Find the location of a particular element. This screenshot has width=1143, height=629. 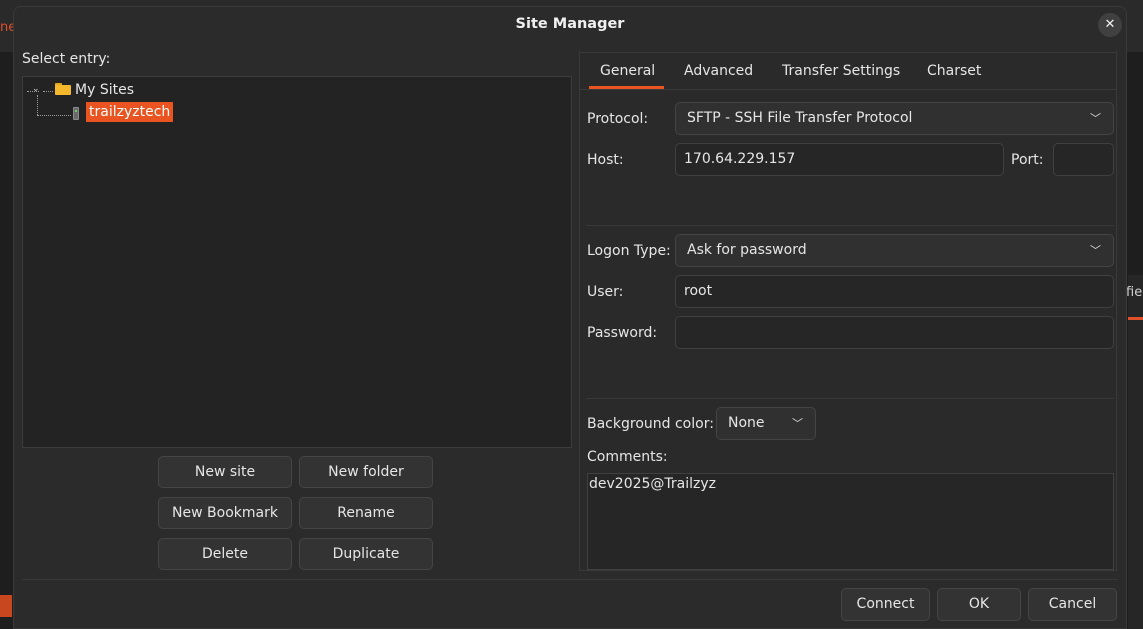

protocol-select: SFTP - SSH File Transfer Protocol ﹀ is located at coordinates (894, 118).